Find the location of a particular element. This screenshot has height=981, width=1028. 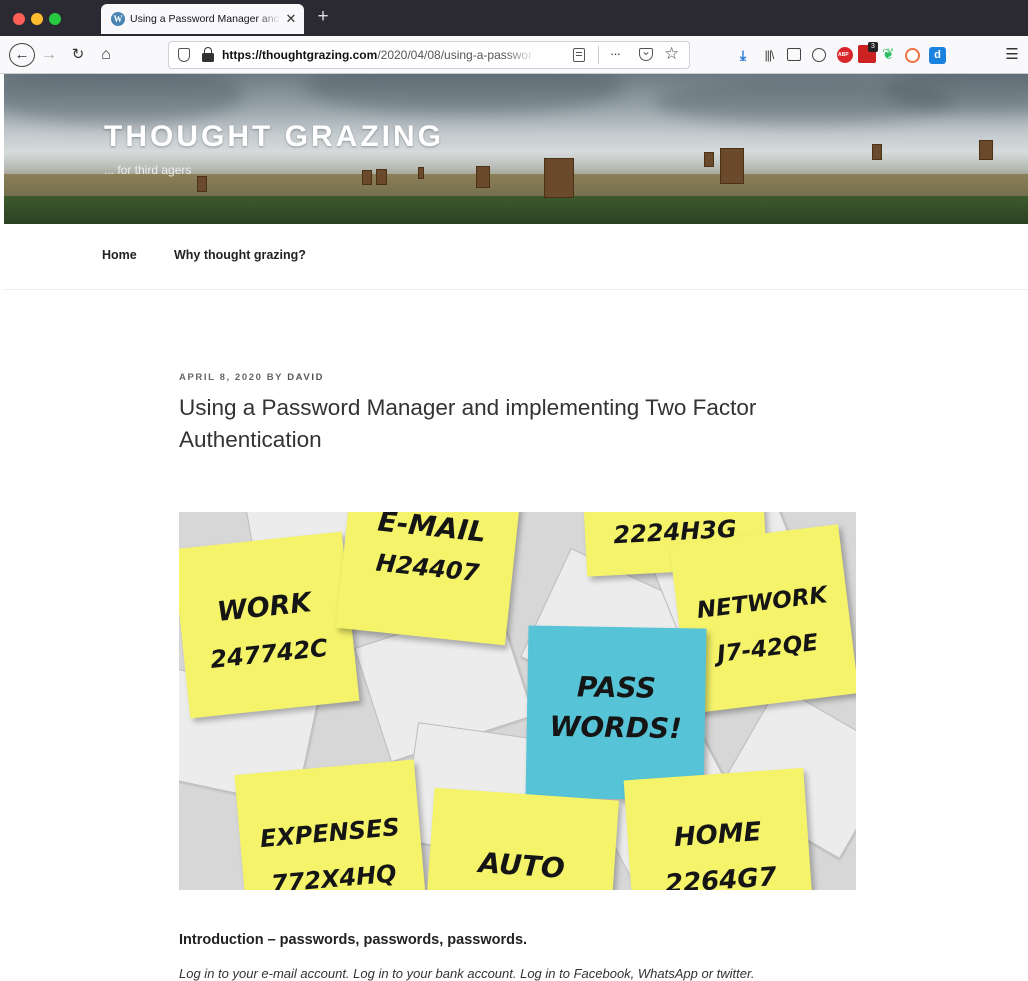

close-window-button is located at coordinates (19, 19).